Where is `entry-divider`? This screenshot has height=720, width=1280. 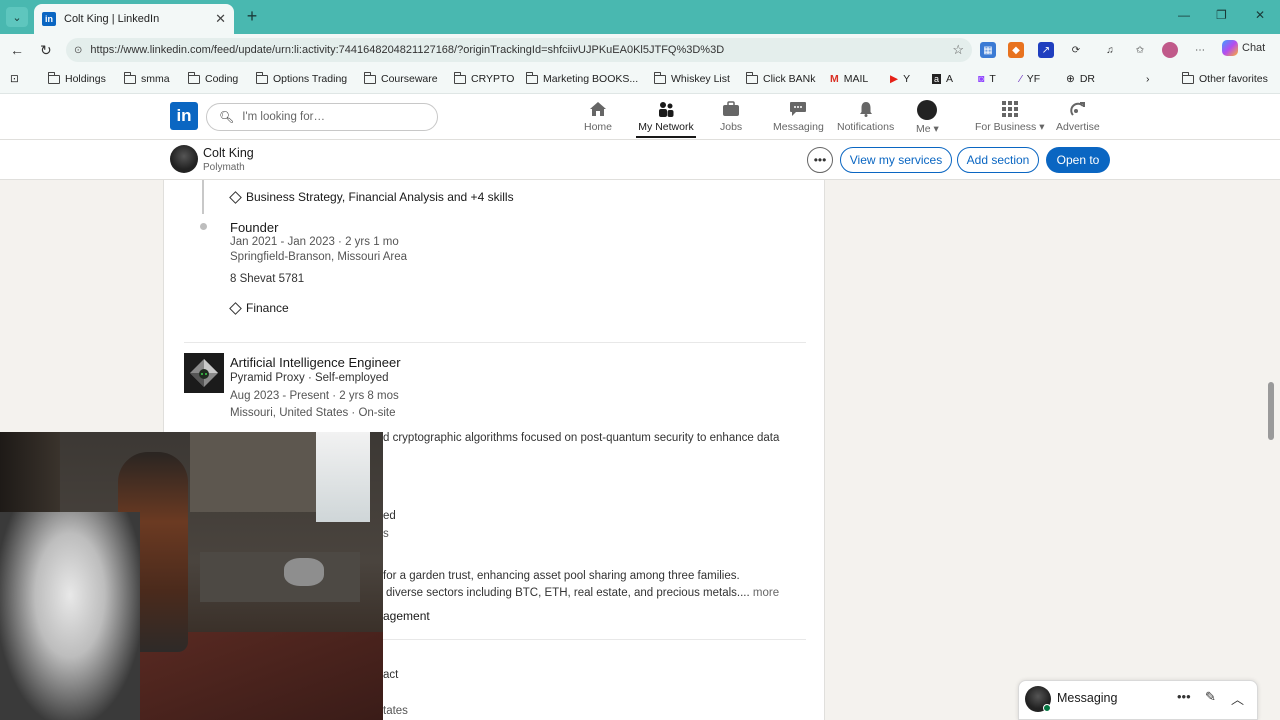
entry-divider is located at coordinates (495, 342).